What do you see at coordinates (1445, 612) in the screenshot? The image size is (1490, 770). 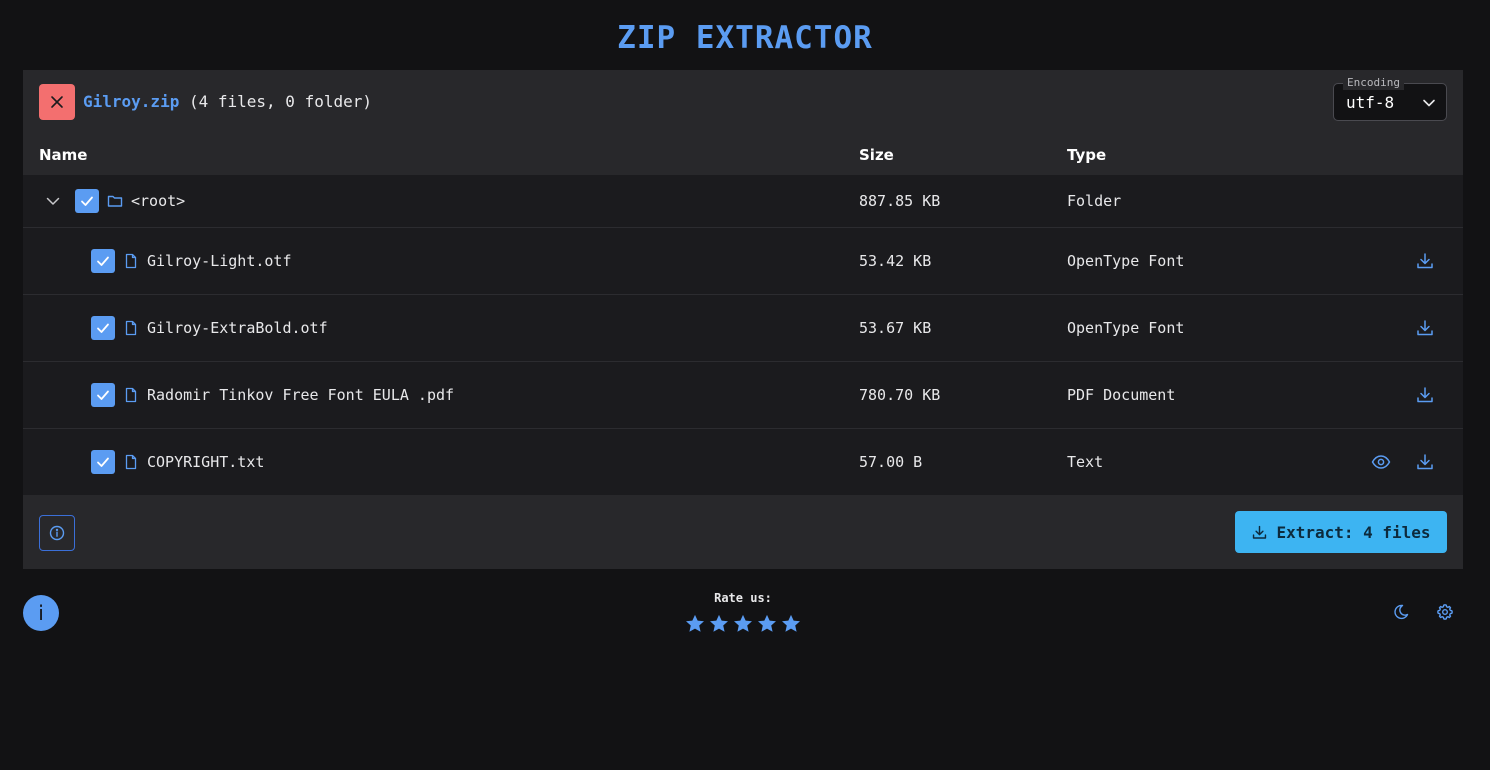 I see `gear-icon` at bounding box center [1445, 612].